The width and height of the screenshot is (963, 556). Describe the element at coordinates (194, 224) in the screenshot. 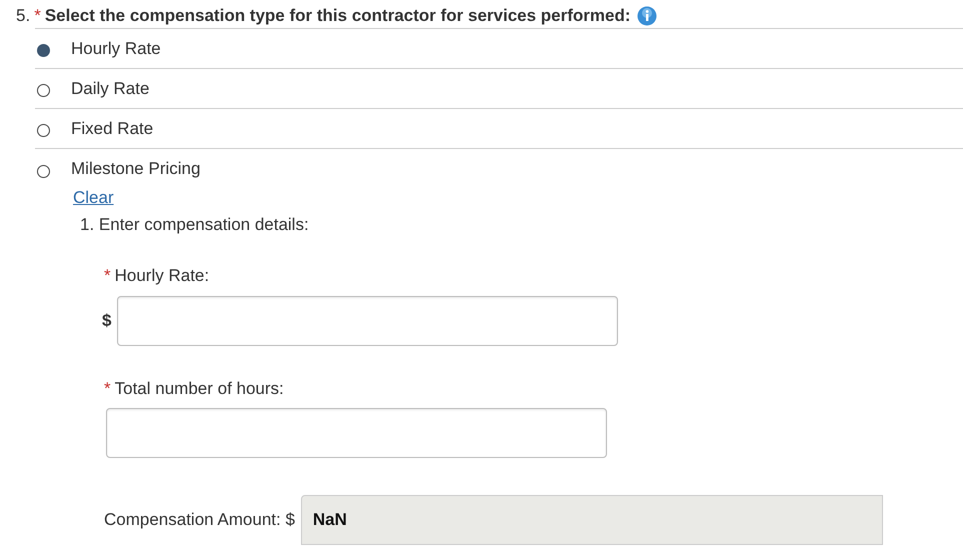

I see `sub-question: 1. Enter compensation details:` at that location.